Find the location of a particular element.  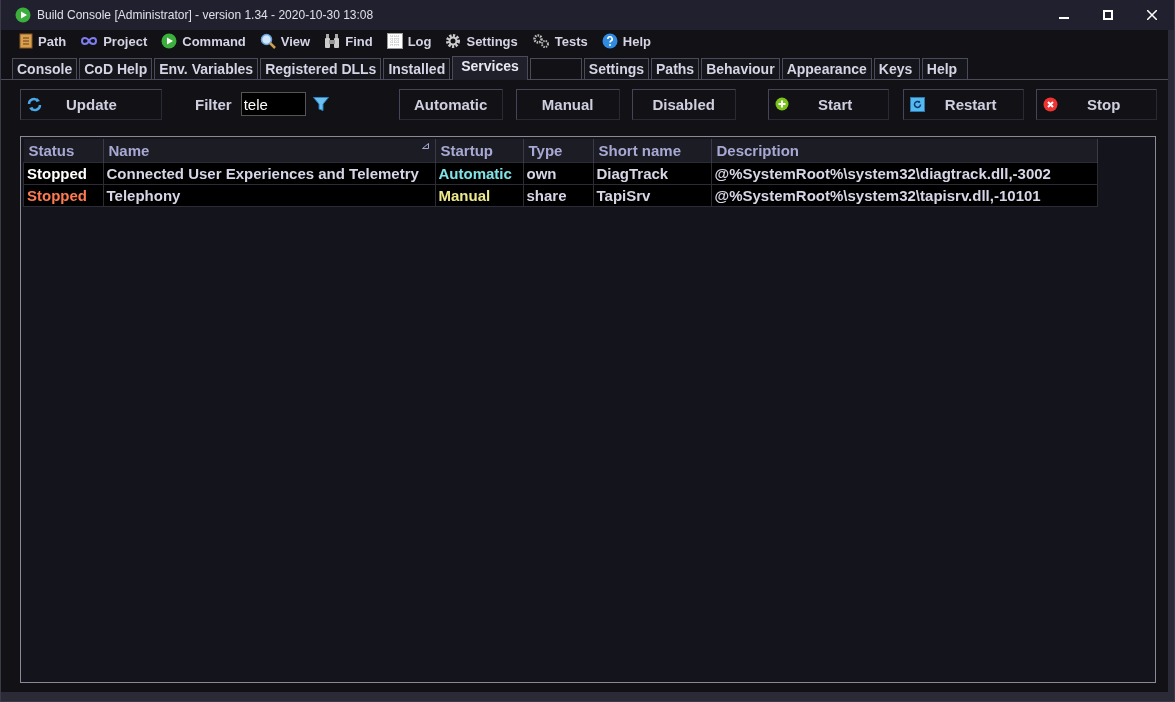

menu-item: Path is located at coordinates (43, 41).